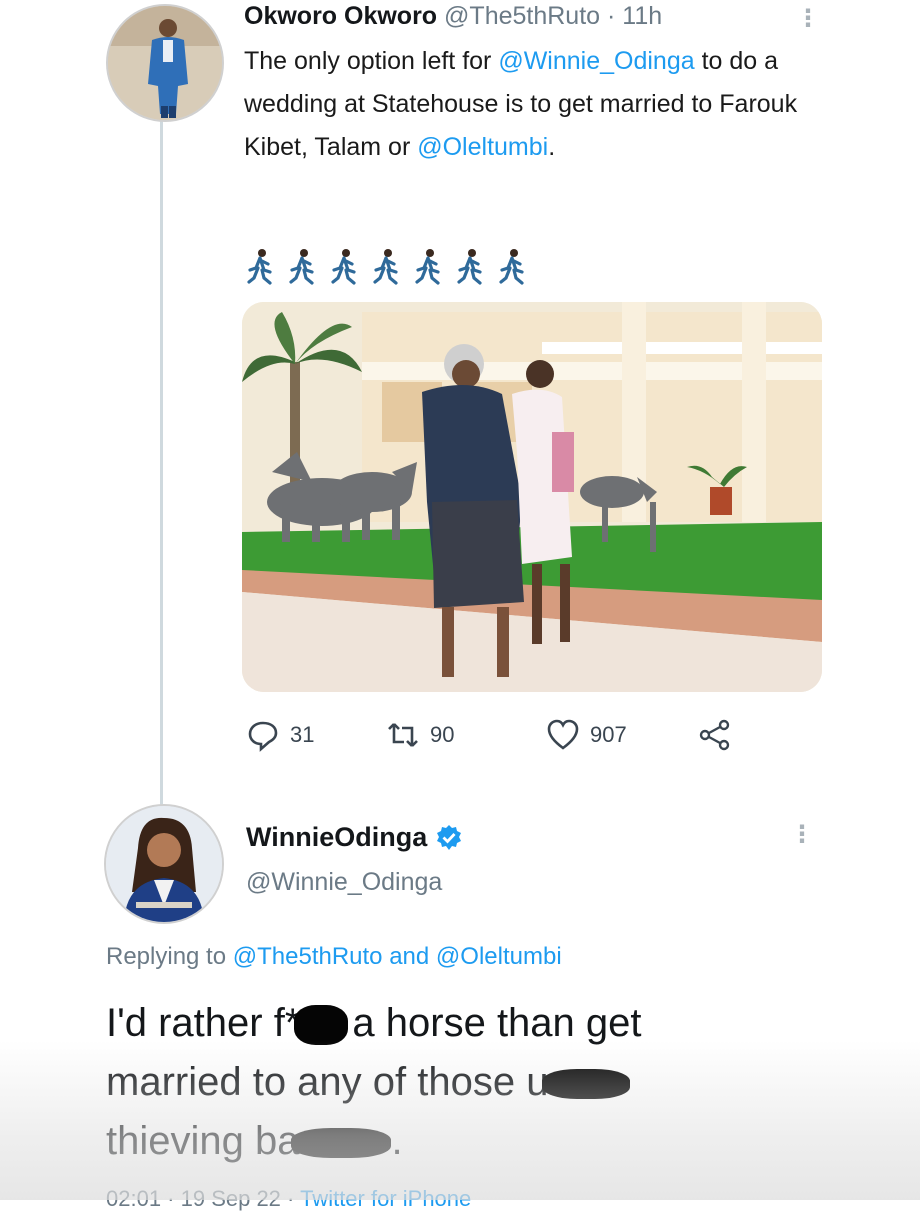 The image size is (920, 1212). I want to click on reply-icon, so click(263, 736).